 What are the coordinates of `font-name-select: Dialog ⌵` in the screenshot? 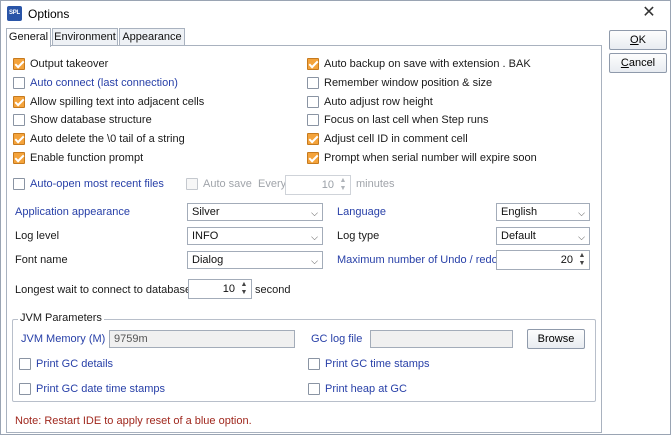 It's located at (255, 260).